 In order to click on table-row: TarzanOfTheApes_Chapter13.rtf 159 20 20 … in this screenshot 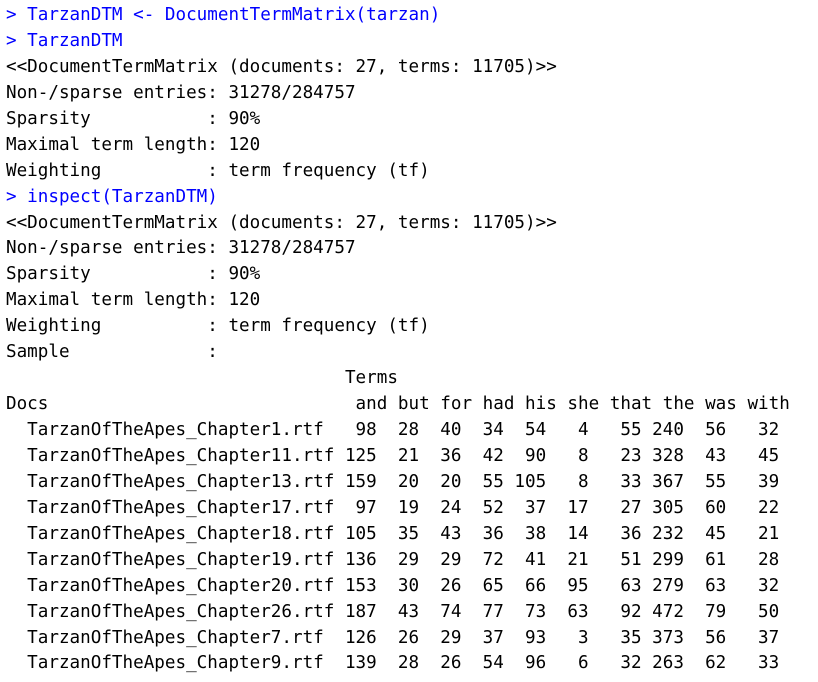, I will do `click(393, 481)`.